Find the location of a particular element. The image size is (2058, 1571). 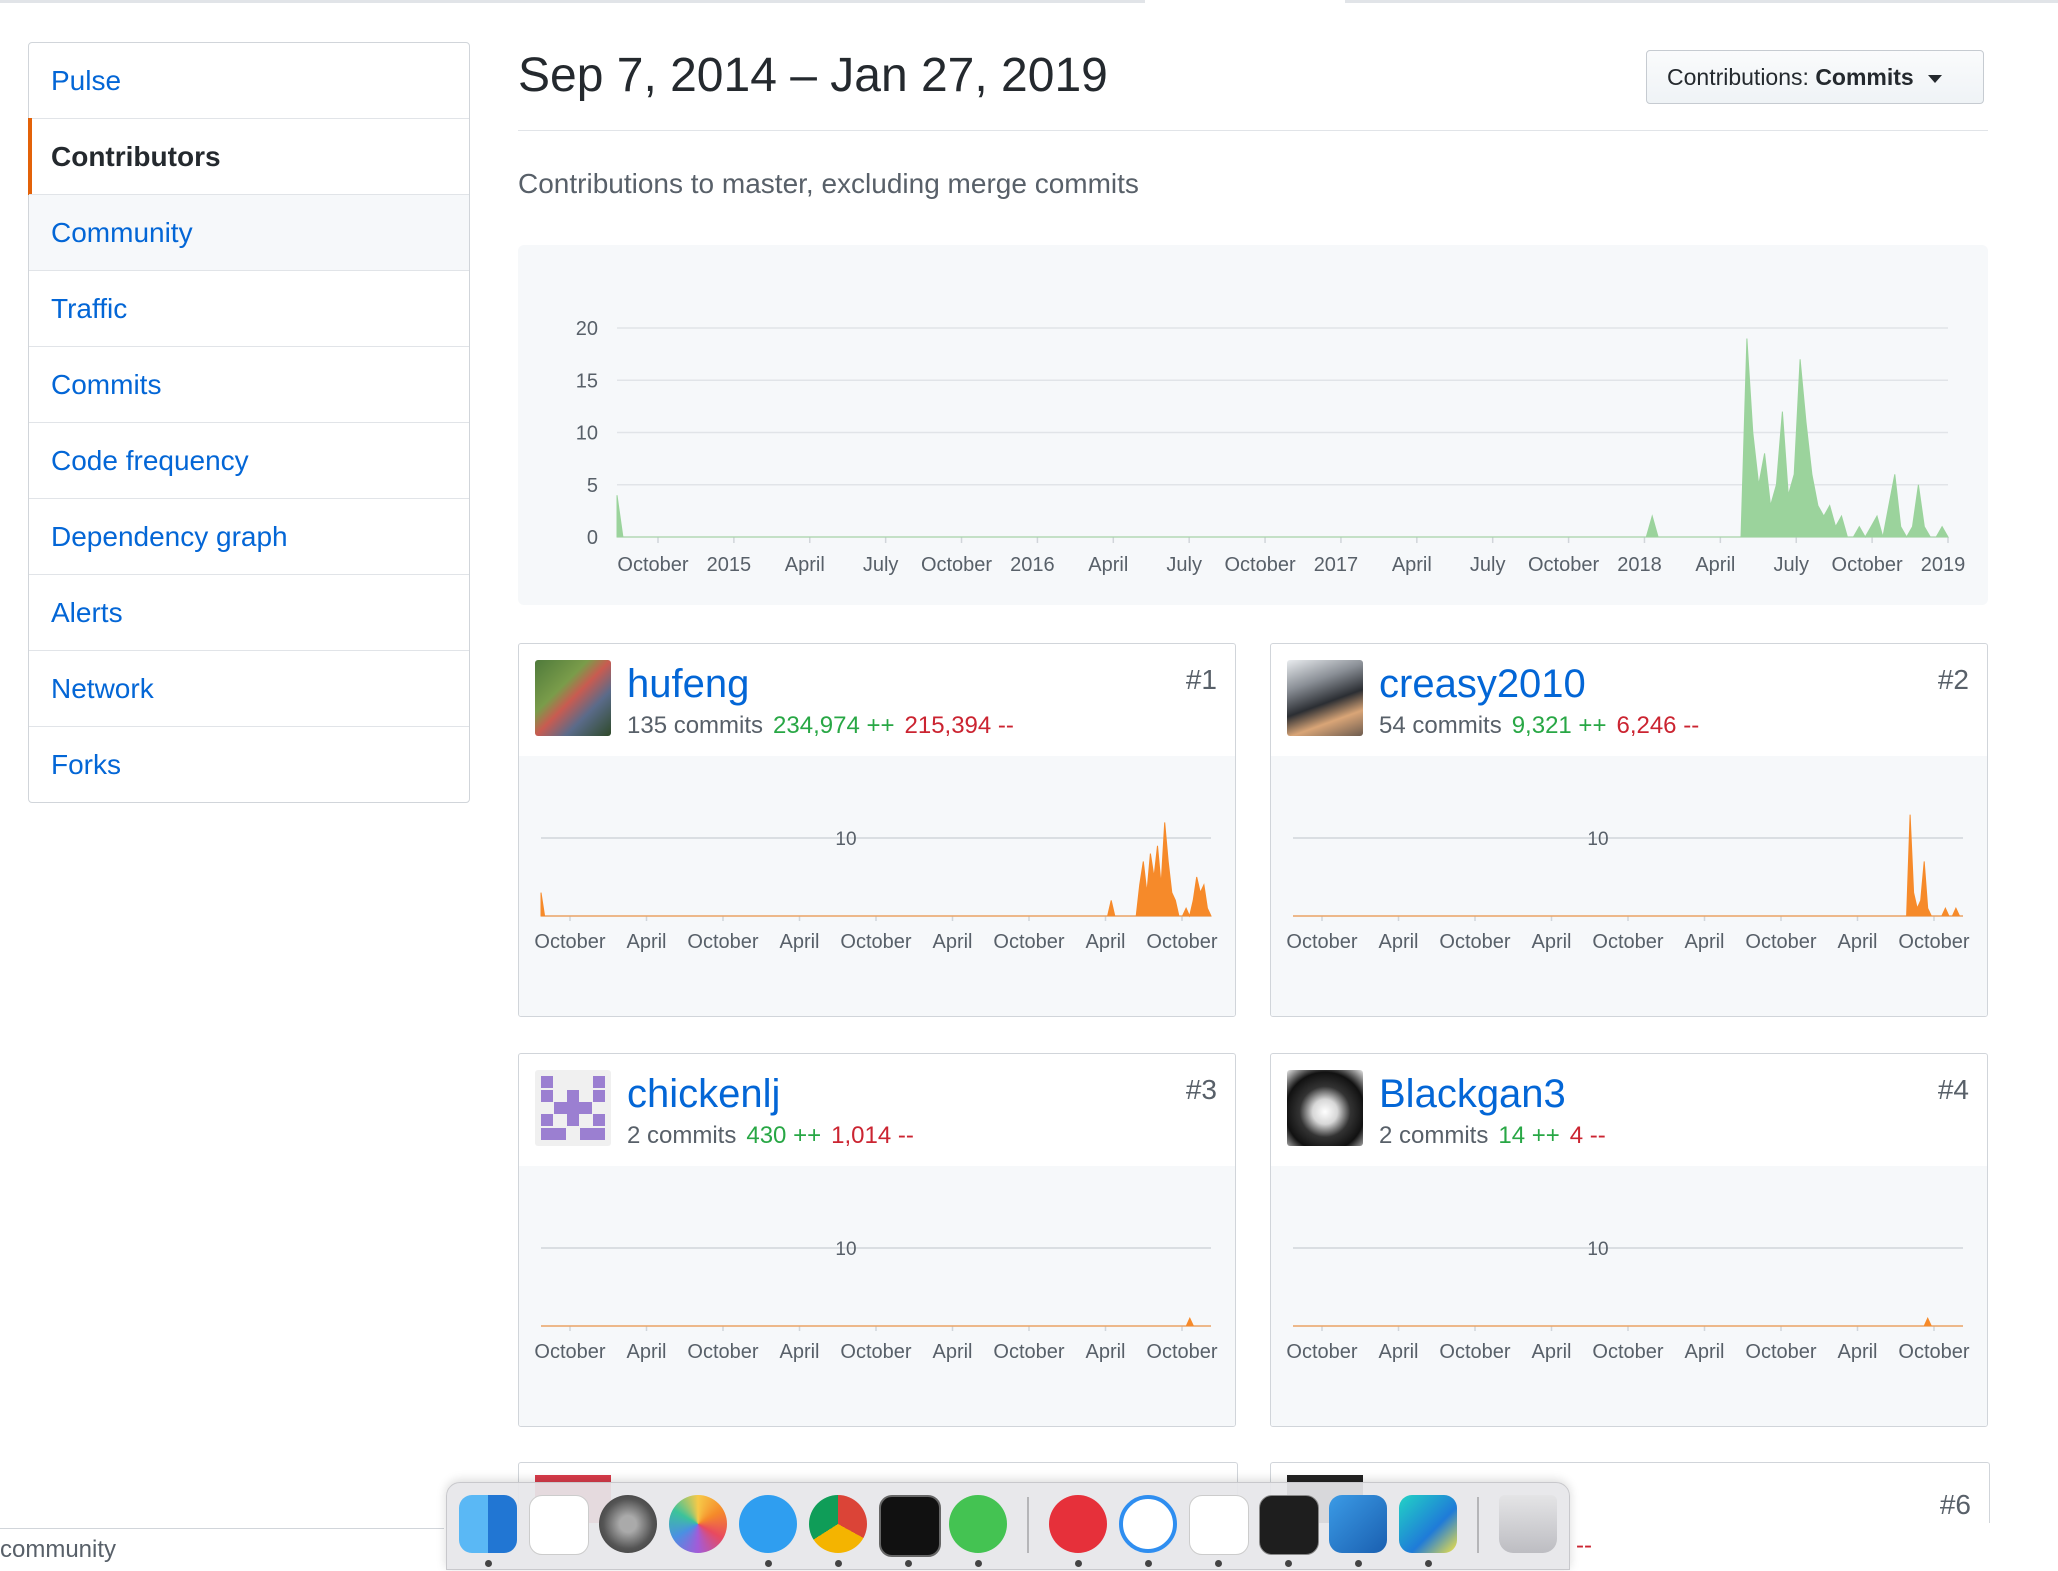

link-status-bar: community is located at coordinates (222, 1548).